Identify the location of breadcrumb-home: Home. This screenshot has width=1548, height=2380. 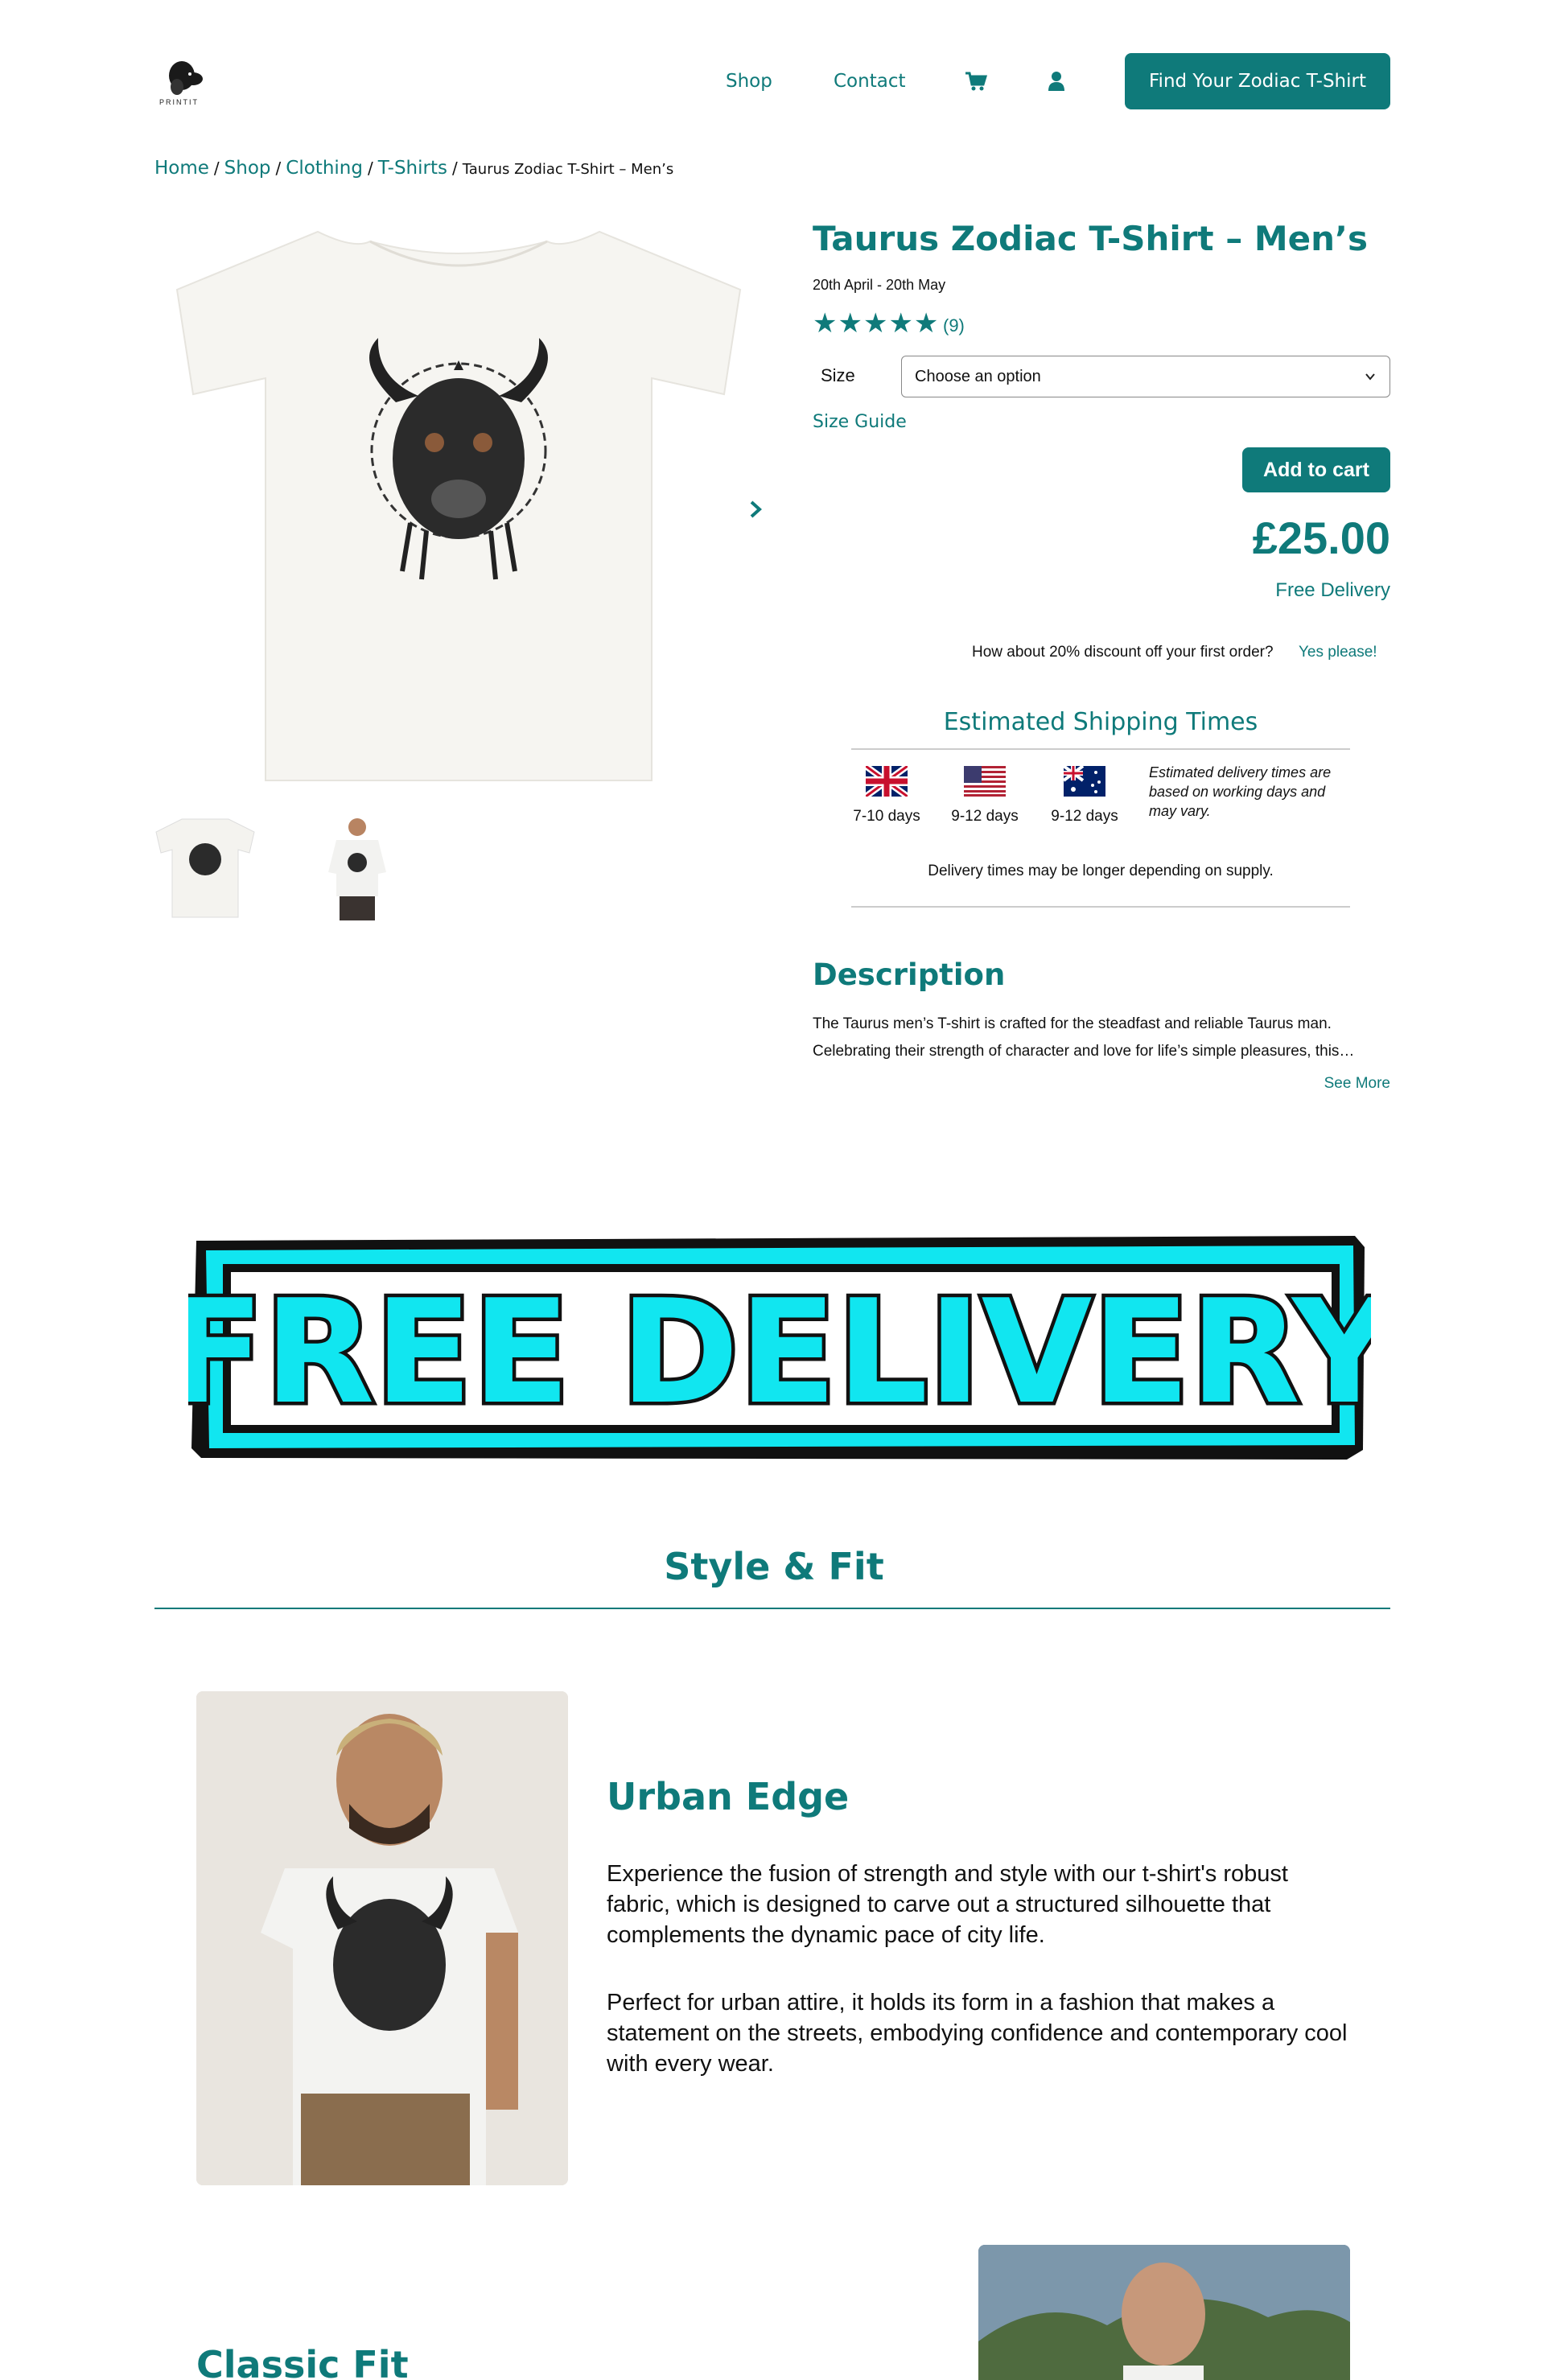
(181, 168).